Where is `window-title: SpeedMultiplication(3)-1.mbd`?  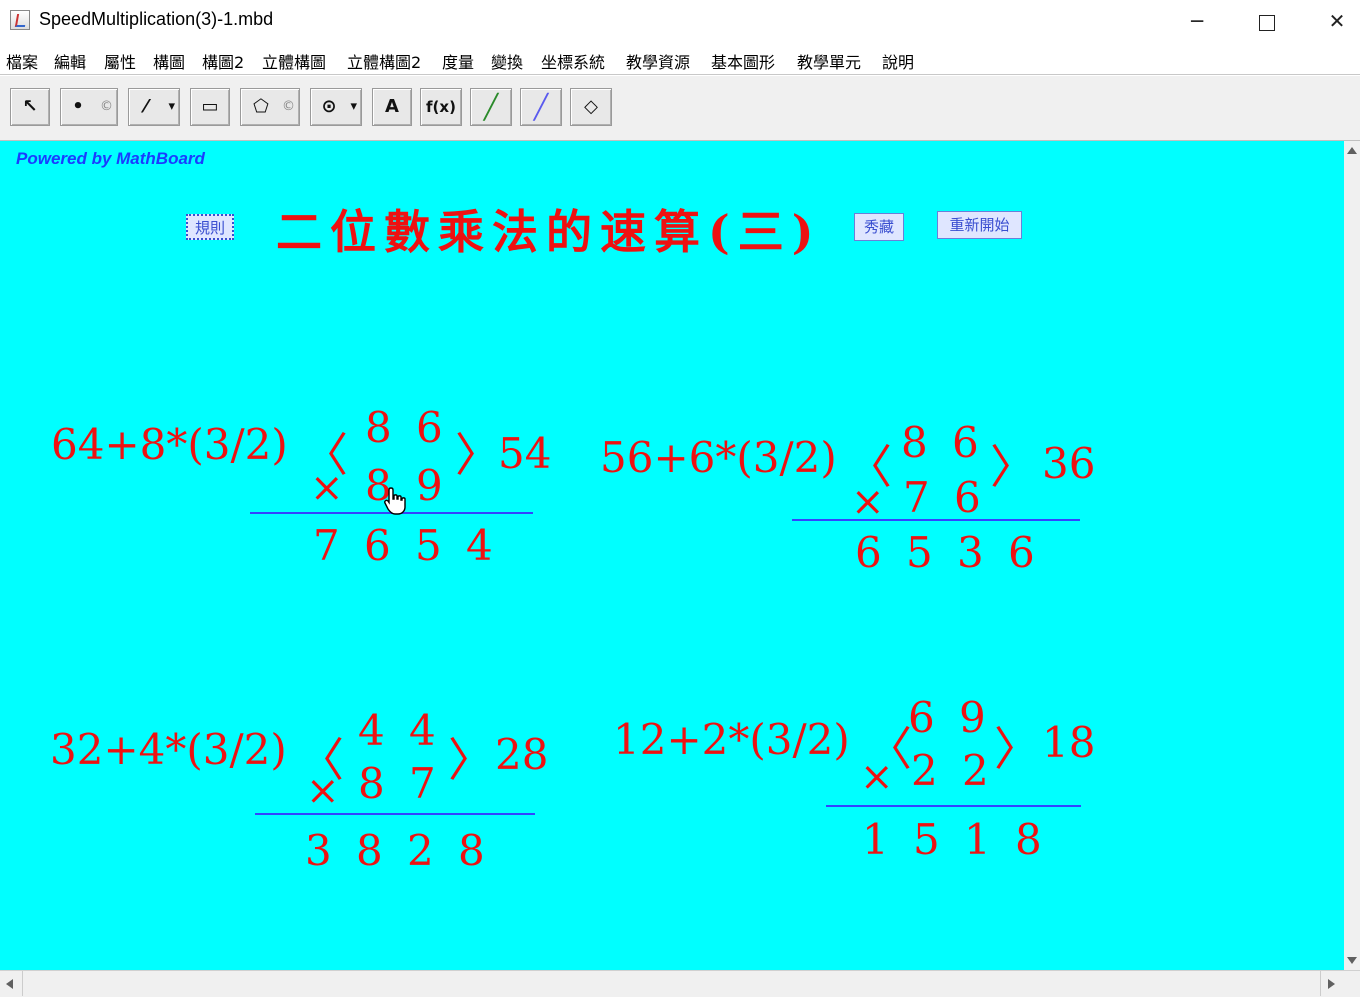 window-title: SpeedMultiplication(3)-1.mbd is located at coordinates (156, 19).